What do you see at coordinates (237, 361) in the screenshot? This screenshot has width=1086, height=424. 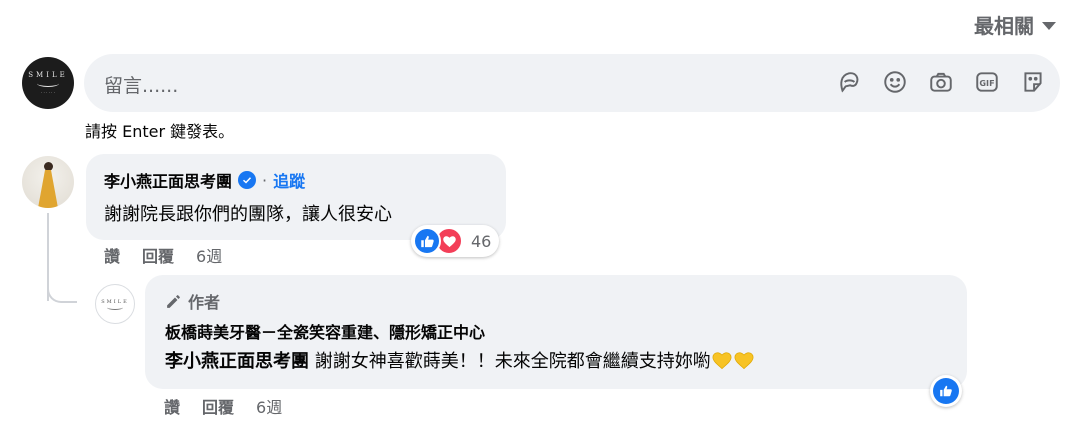 I see `mention-tag: 李小燕正面思考團` at bounding box center [237, 361].